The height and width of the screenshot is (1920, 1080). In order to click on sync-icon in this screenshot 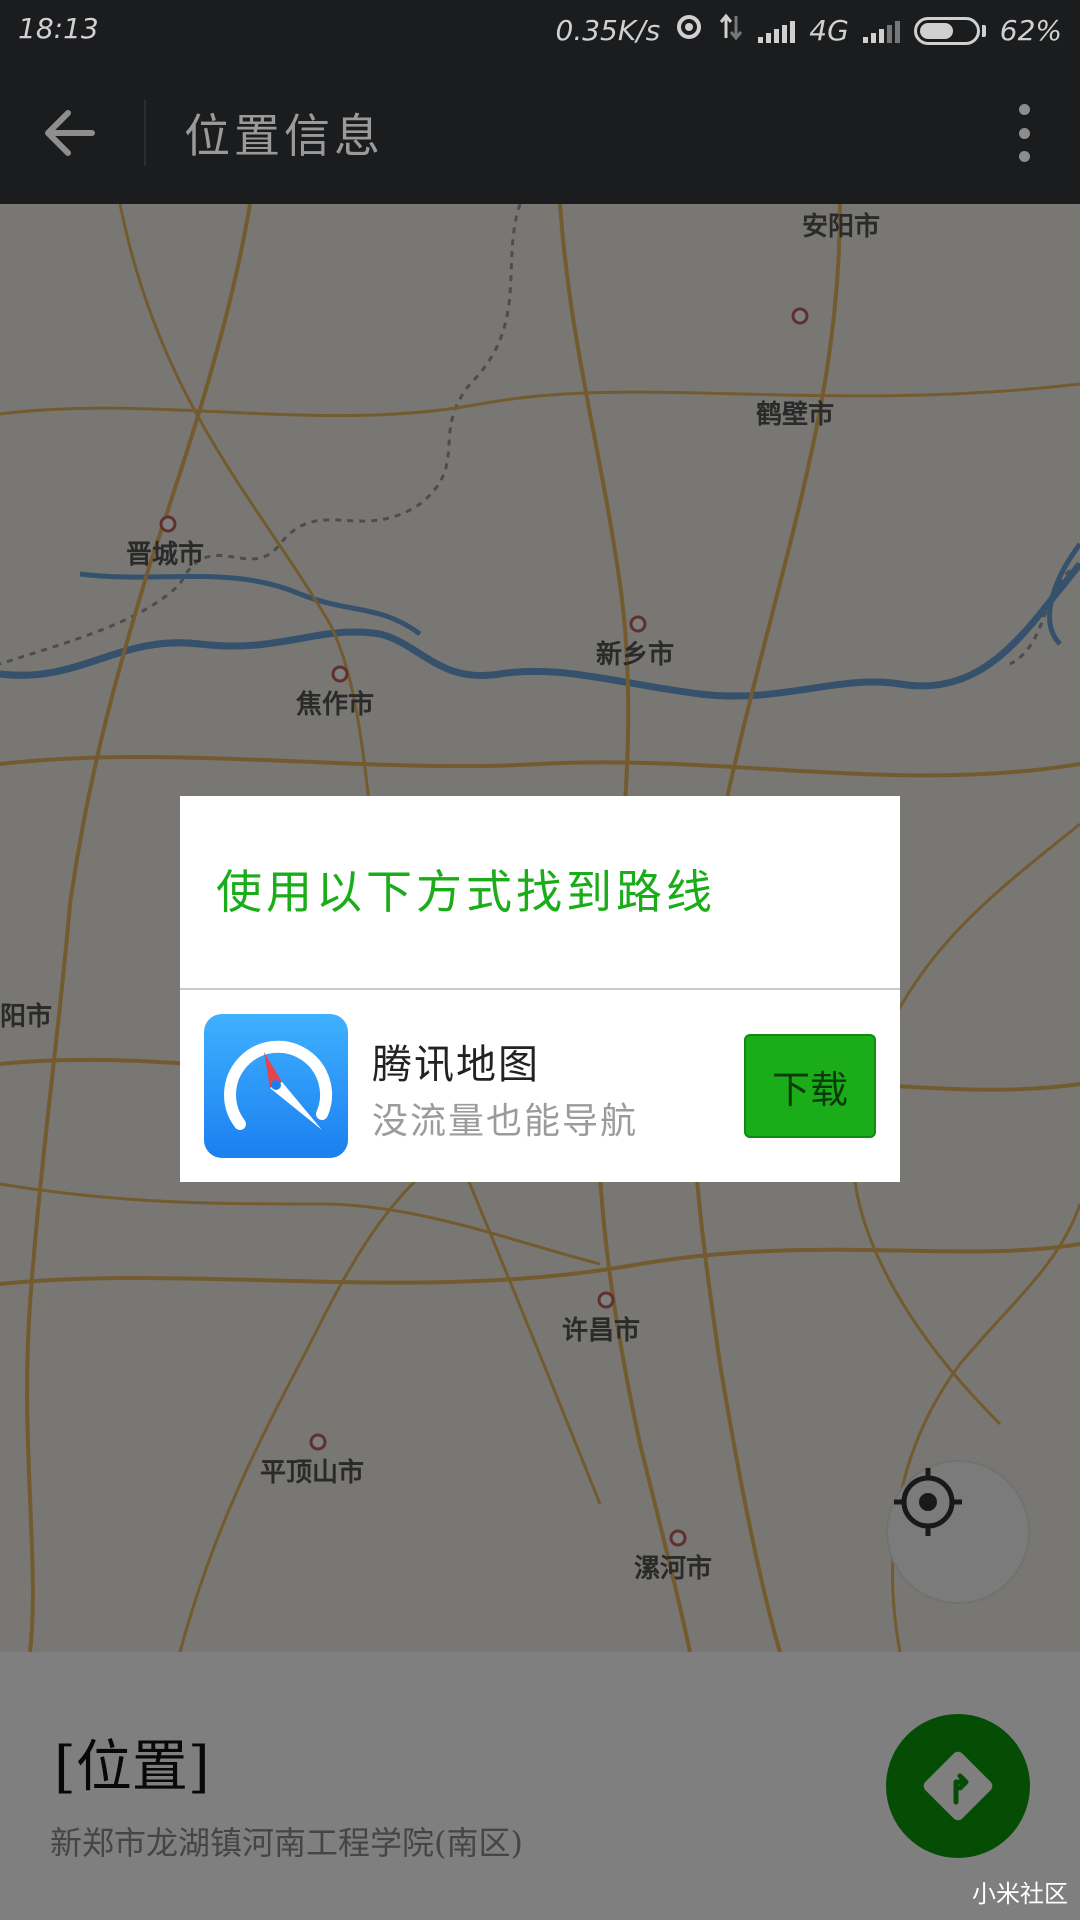, I will do `click(689, 30)`.